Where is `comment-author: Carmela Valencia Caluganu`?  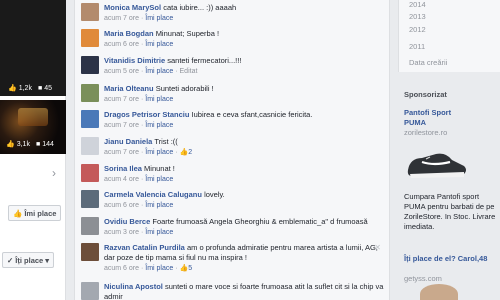 comment-author: Carmela Valencia Caluganu is located at coordinates (153, 194).